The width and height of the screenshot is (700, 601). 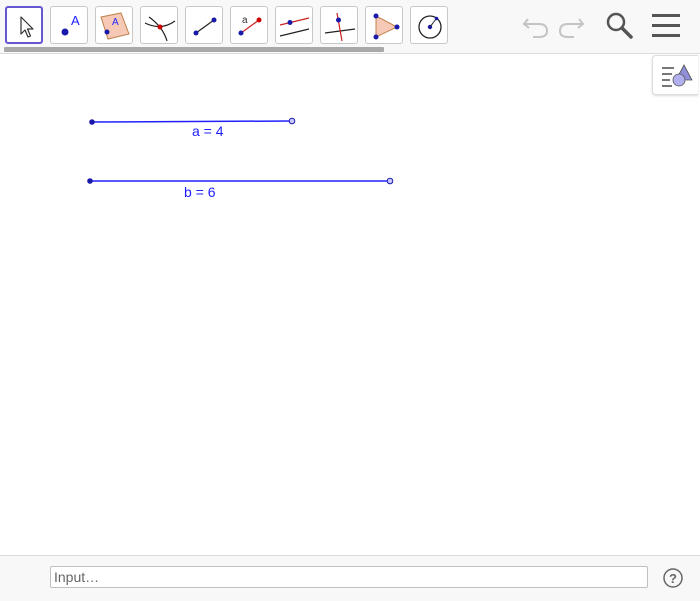 I want to click on segment-icon, so click(x=205, y=26).